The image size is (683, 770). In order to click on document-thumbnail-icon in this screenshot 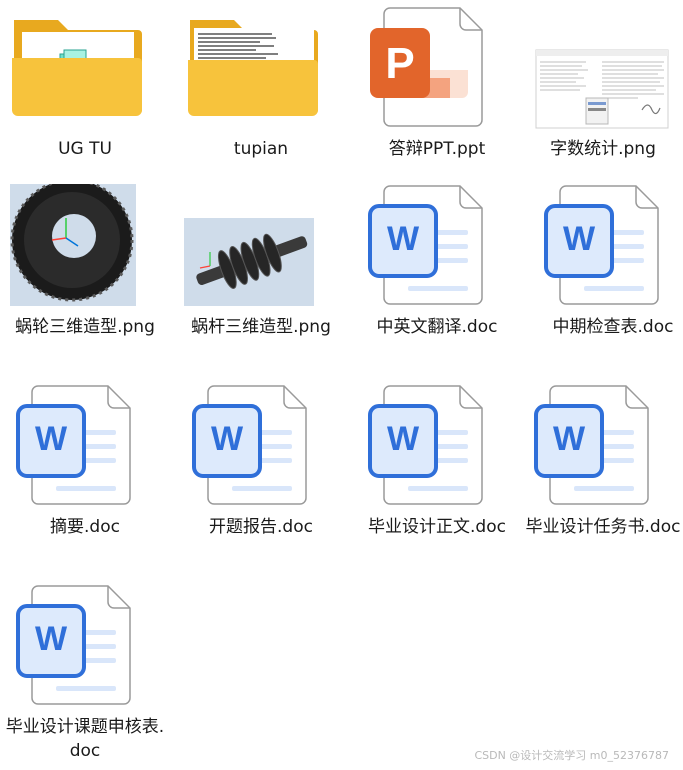, I will do `click(602, 89)`.